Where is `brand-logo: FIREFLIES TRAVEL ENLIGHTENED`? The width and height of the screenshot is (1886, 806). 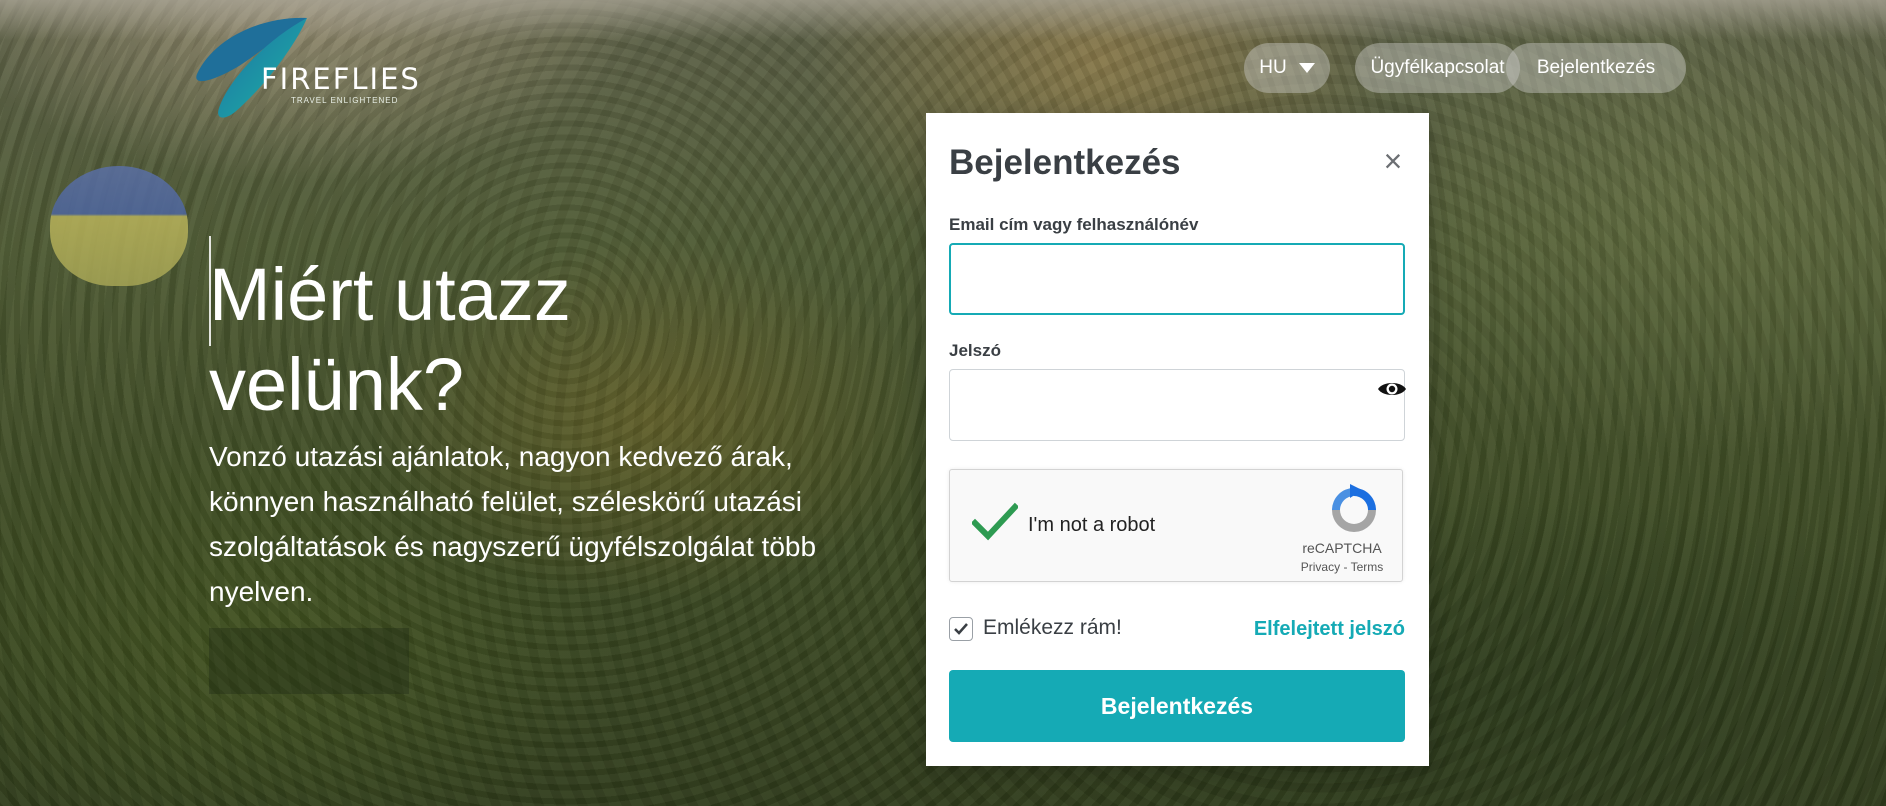
brand-logo: FIREFLIES TRAVEL ENLIGHTENED is located at coordinates (315, 68).